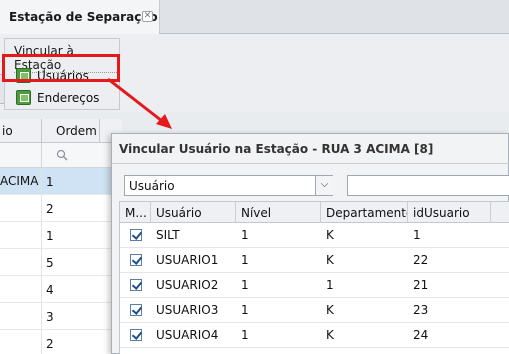  What do you see at coordinates (61, 289) in the screenshot?
I see `table-row: 4` at bounding box center [61, 289].